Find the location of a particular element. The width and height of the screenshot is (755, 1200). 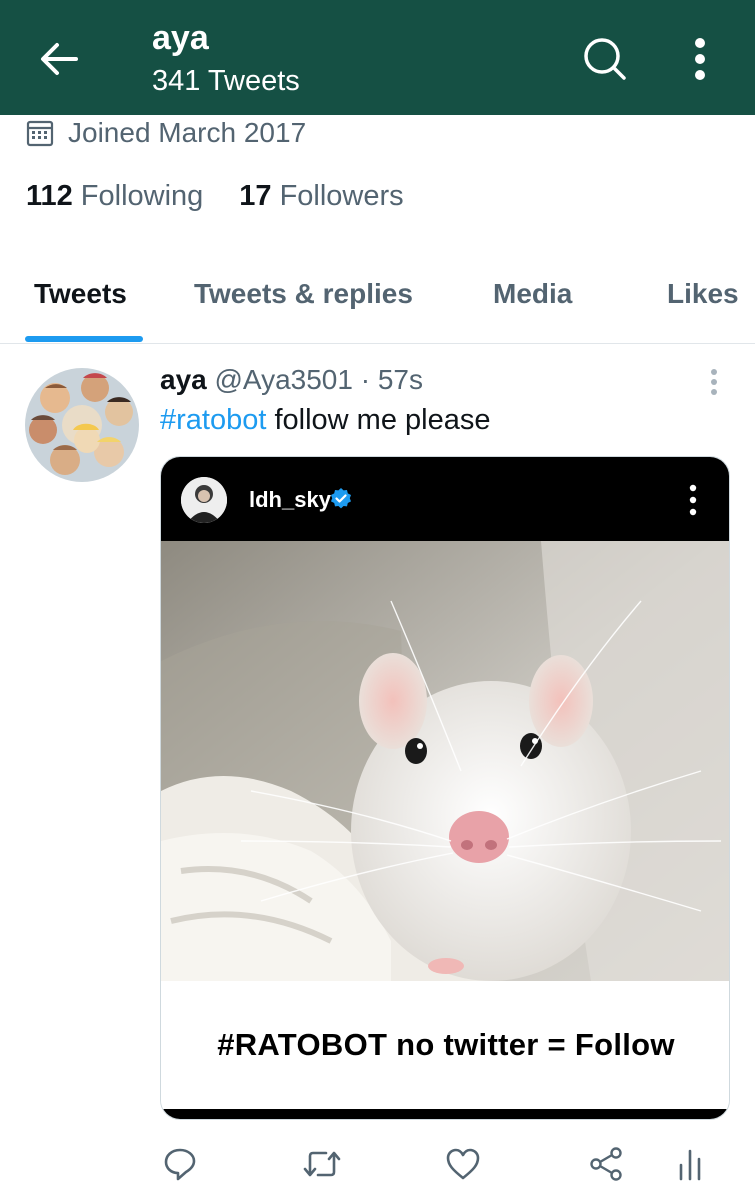

tweet-author-name: aya is located at coordinates (183, 379).